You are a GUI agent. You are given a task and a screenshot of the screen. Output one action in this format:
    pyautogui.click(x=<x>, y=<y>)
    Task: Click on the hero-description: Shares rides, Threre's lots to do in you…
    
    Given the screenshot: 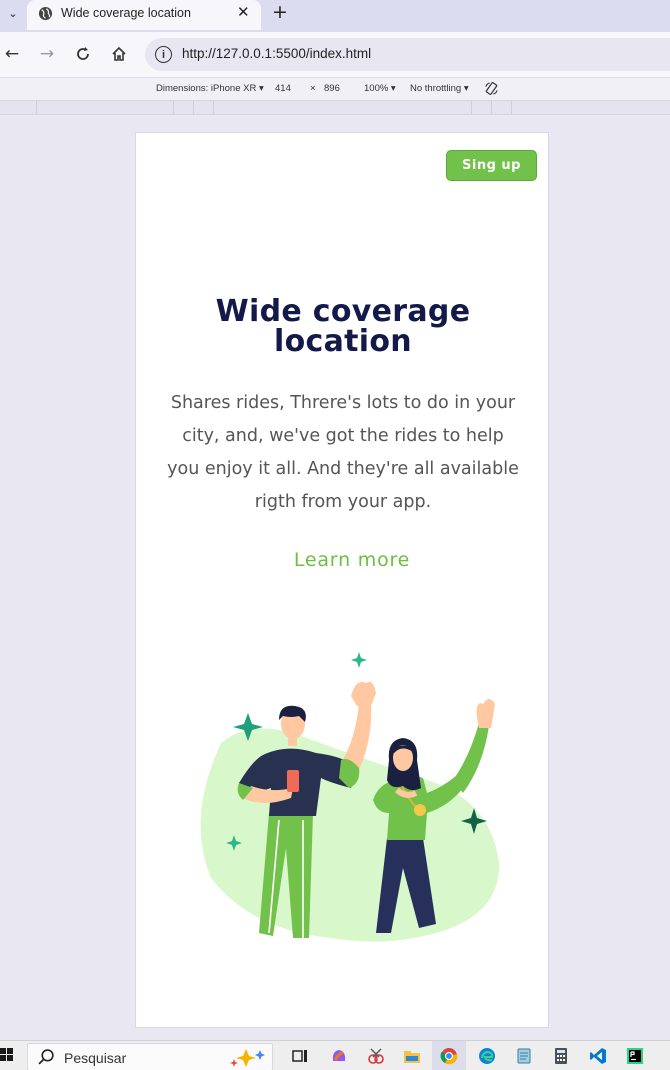 What is the action you would take?
    pyautogui.click(x=343, y=452)
    